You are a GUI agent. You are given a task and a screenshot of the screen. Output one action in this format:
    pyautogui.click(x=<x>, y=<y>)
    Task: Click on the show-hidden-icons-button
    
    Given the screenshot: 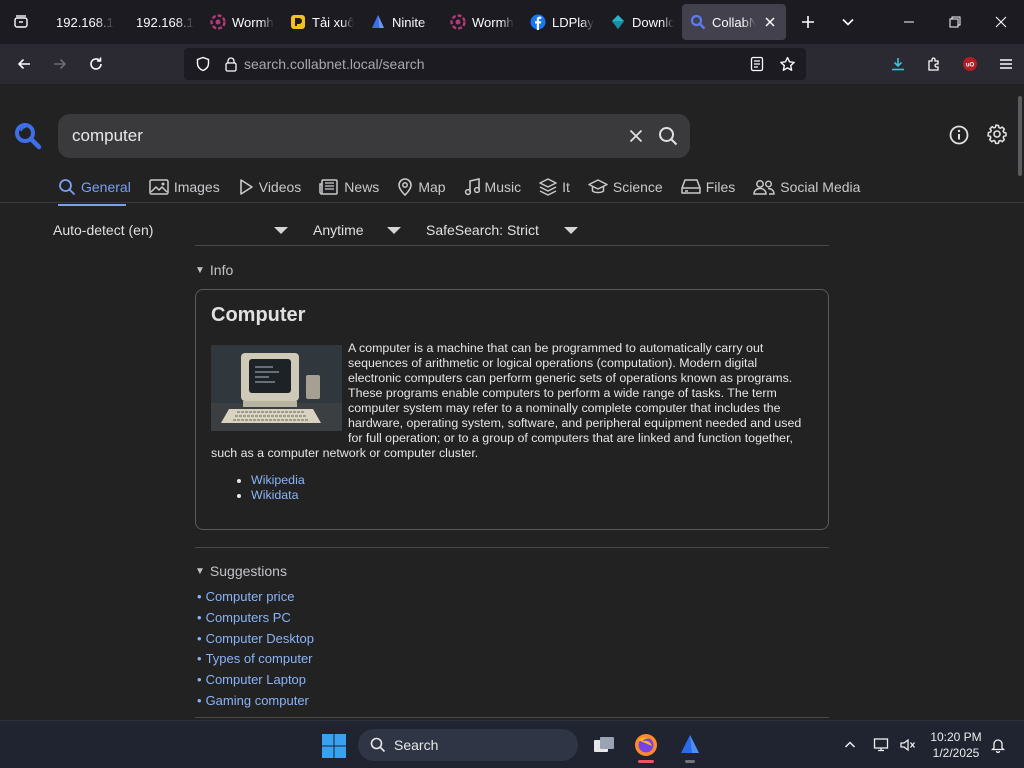 What is the action you would take?
    pyautogui.click(x=850, y=745)
    